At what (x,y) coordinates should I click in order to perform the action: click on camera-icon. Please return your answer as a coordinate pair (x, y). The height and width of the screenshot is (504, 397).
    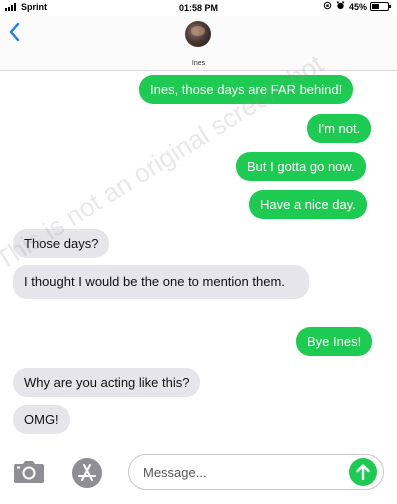
    Looking at the image, I should click on (29, 472).